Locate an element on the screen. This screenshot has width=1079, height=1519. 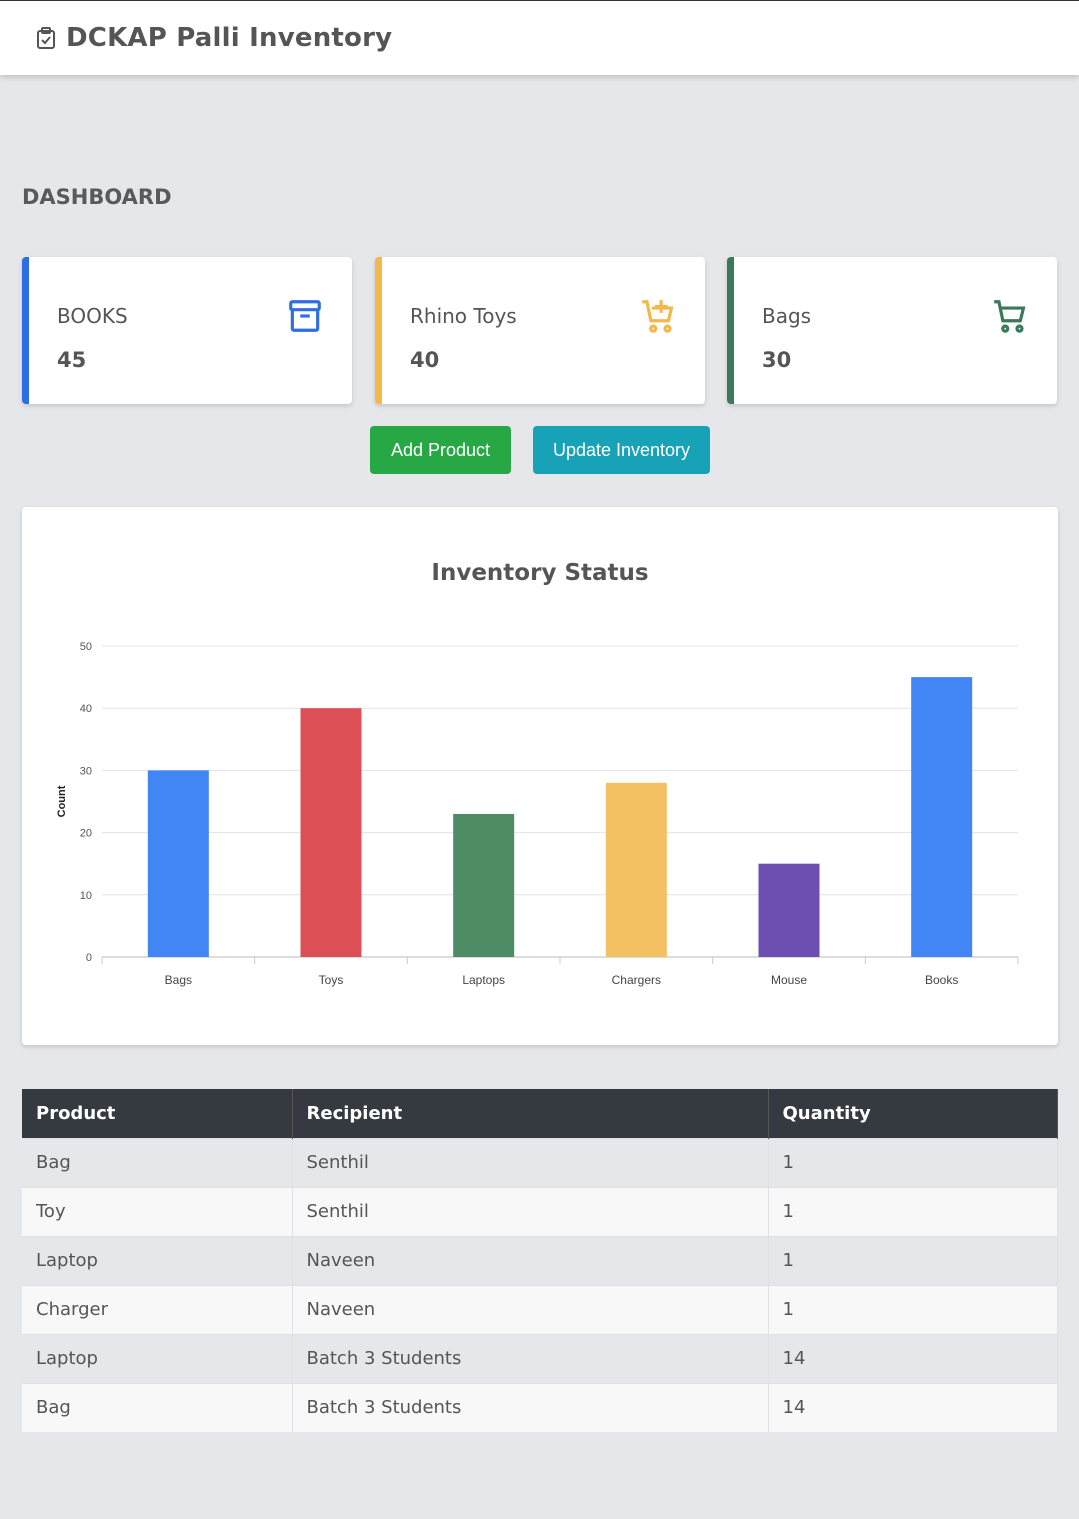
table-row: Bag Senthil 1 is located at coordinates (540, 1162).